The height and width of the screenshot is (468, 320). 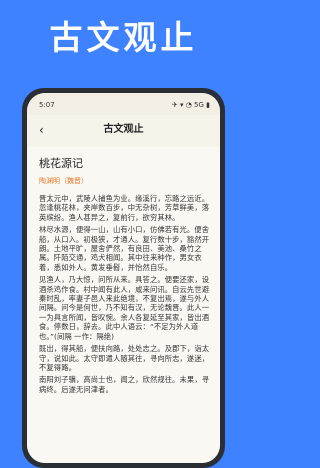 I want to click on status-time: 5:07, so click(x=47, y=105).